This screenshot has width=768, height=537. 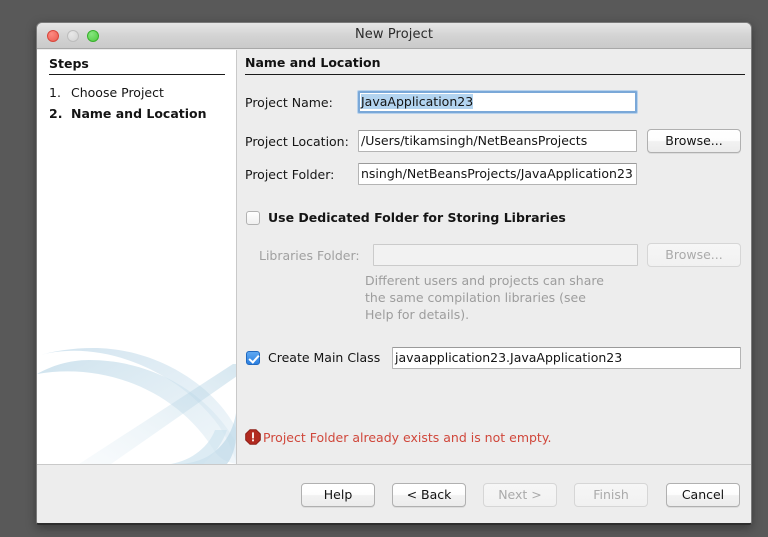 What do you see at coordinates (497, 102) in the screenshot?
I see `project-name-input: JavaApplication23` at bounding box center [497, 102].